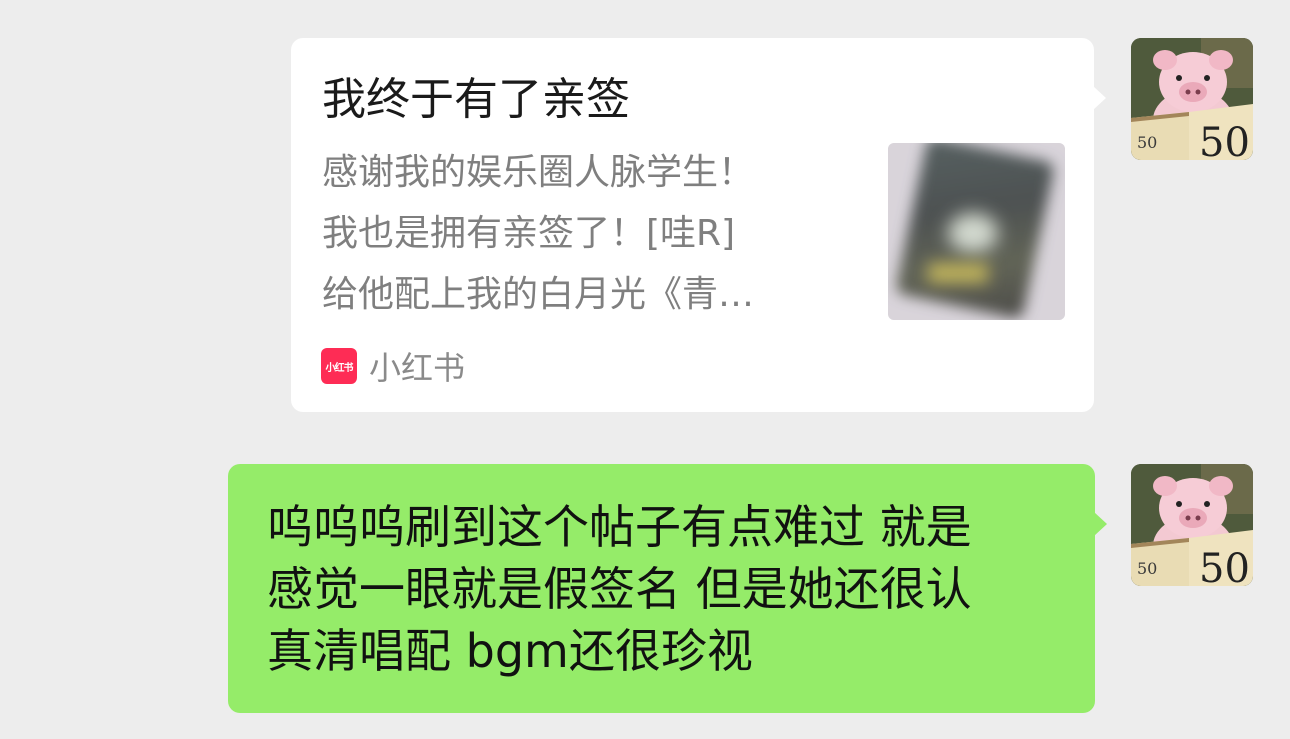 Image resolution: width=1290 pixels, height=739 pixels. Describe the element at coordinates (538, 172) in the screenshot. I see `card-description-line: 感谢我的娱乐圈人脉学生！` at that location.